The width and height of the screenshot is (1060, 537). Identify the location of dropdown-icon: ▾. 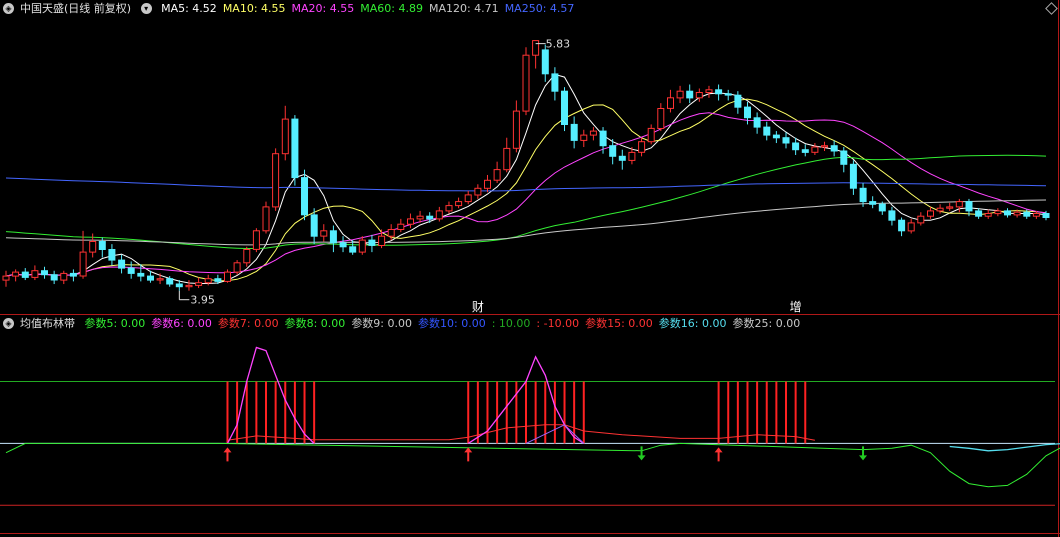
(146, 8).